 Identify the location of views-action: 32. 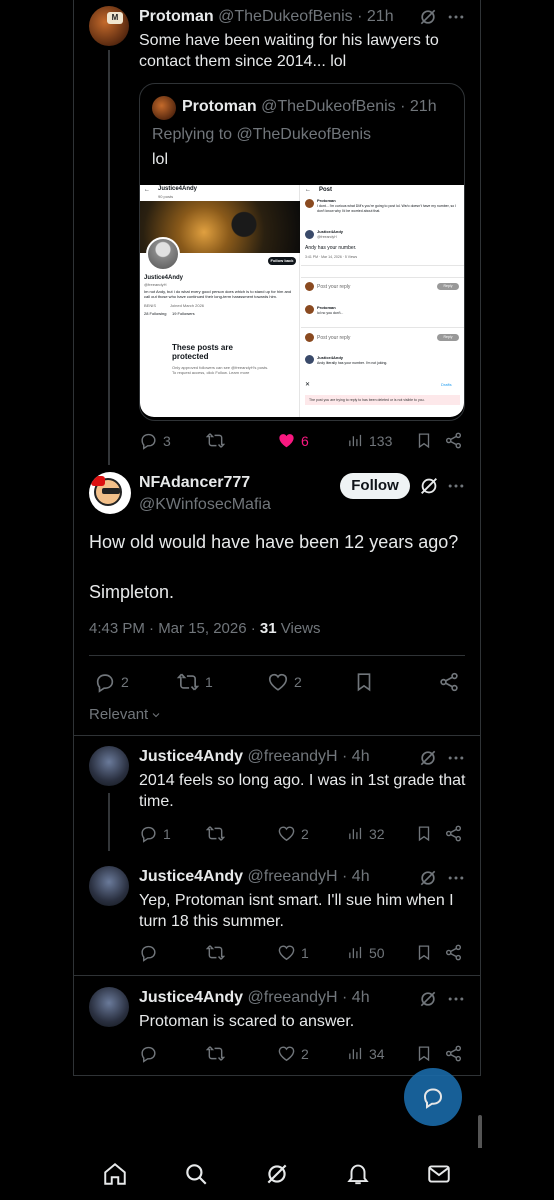
(366, 833).